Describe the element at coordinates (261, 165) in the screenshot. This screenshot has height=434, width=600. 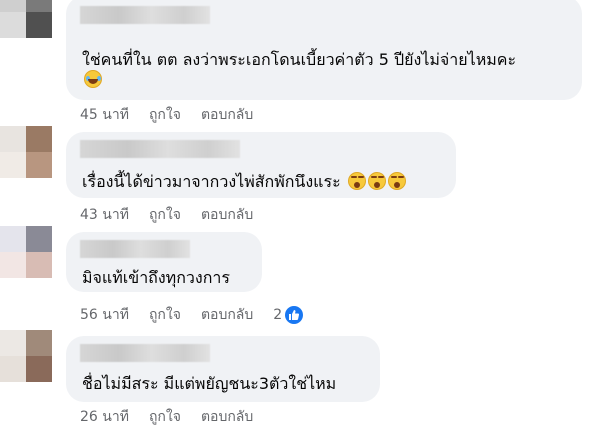
I see `comment-bubble: เรื่องนี้ได้ข่าวมาจากวงไพ่สักพักนึงแระ` at that location.